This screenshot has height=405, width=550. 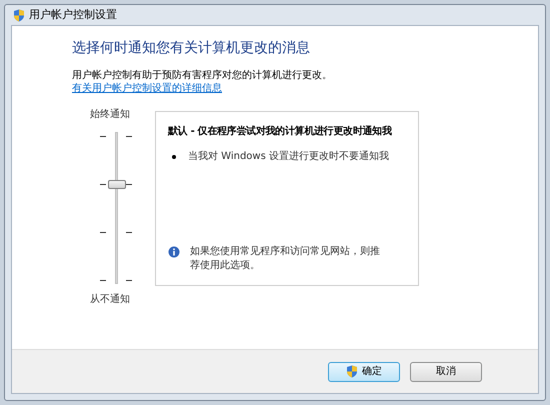 I want to click on page-heading: 选择何时通知您有关计算机更改的消息, so click(x=191, y=48).